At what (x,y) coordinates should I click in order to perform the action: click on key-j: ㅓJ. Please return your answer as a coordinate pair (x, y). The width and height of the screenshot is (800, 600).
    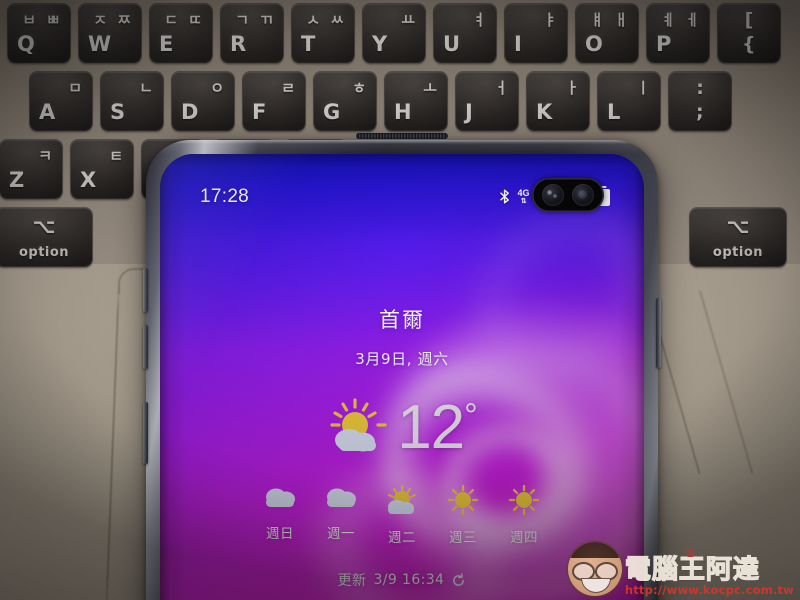
    Looking at the image, I should click on (487, 101).